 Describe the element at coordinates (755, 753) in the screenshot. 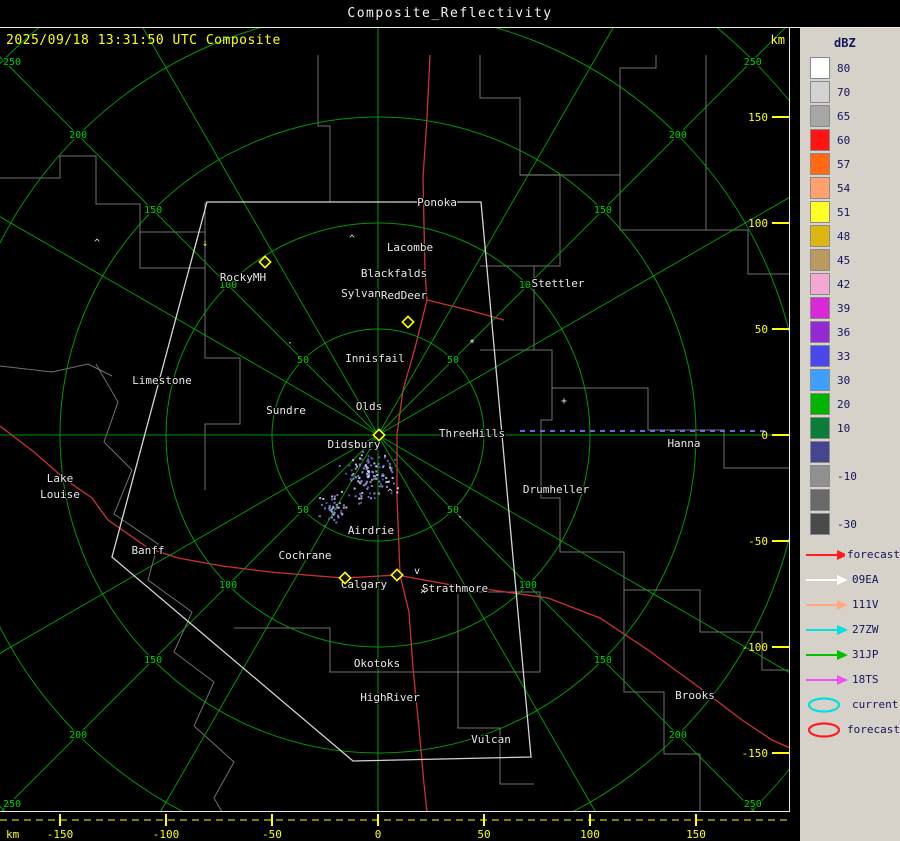

I see `right-axis-tick-label: -150` at that location.